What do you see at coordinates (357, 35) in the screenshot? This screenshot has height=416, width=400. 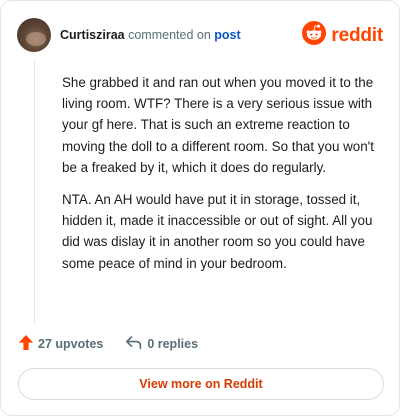 I see `reddit-wordmark: reddit` at bounding box center [357, 35].